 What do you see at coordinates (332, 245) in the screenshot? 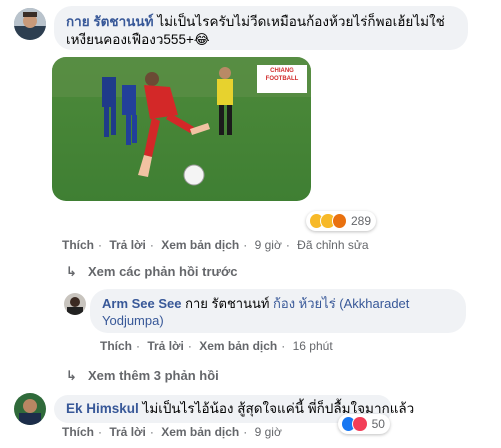
I see `edited-label: Đã chỉnh sửa` at bounding box center [332, 245].